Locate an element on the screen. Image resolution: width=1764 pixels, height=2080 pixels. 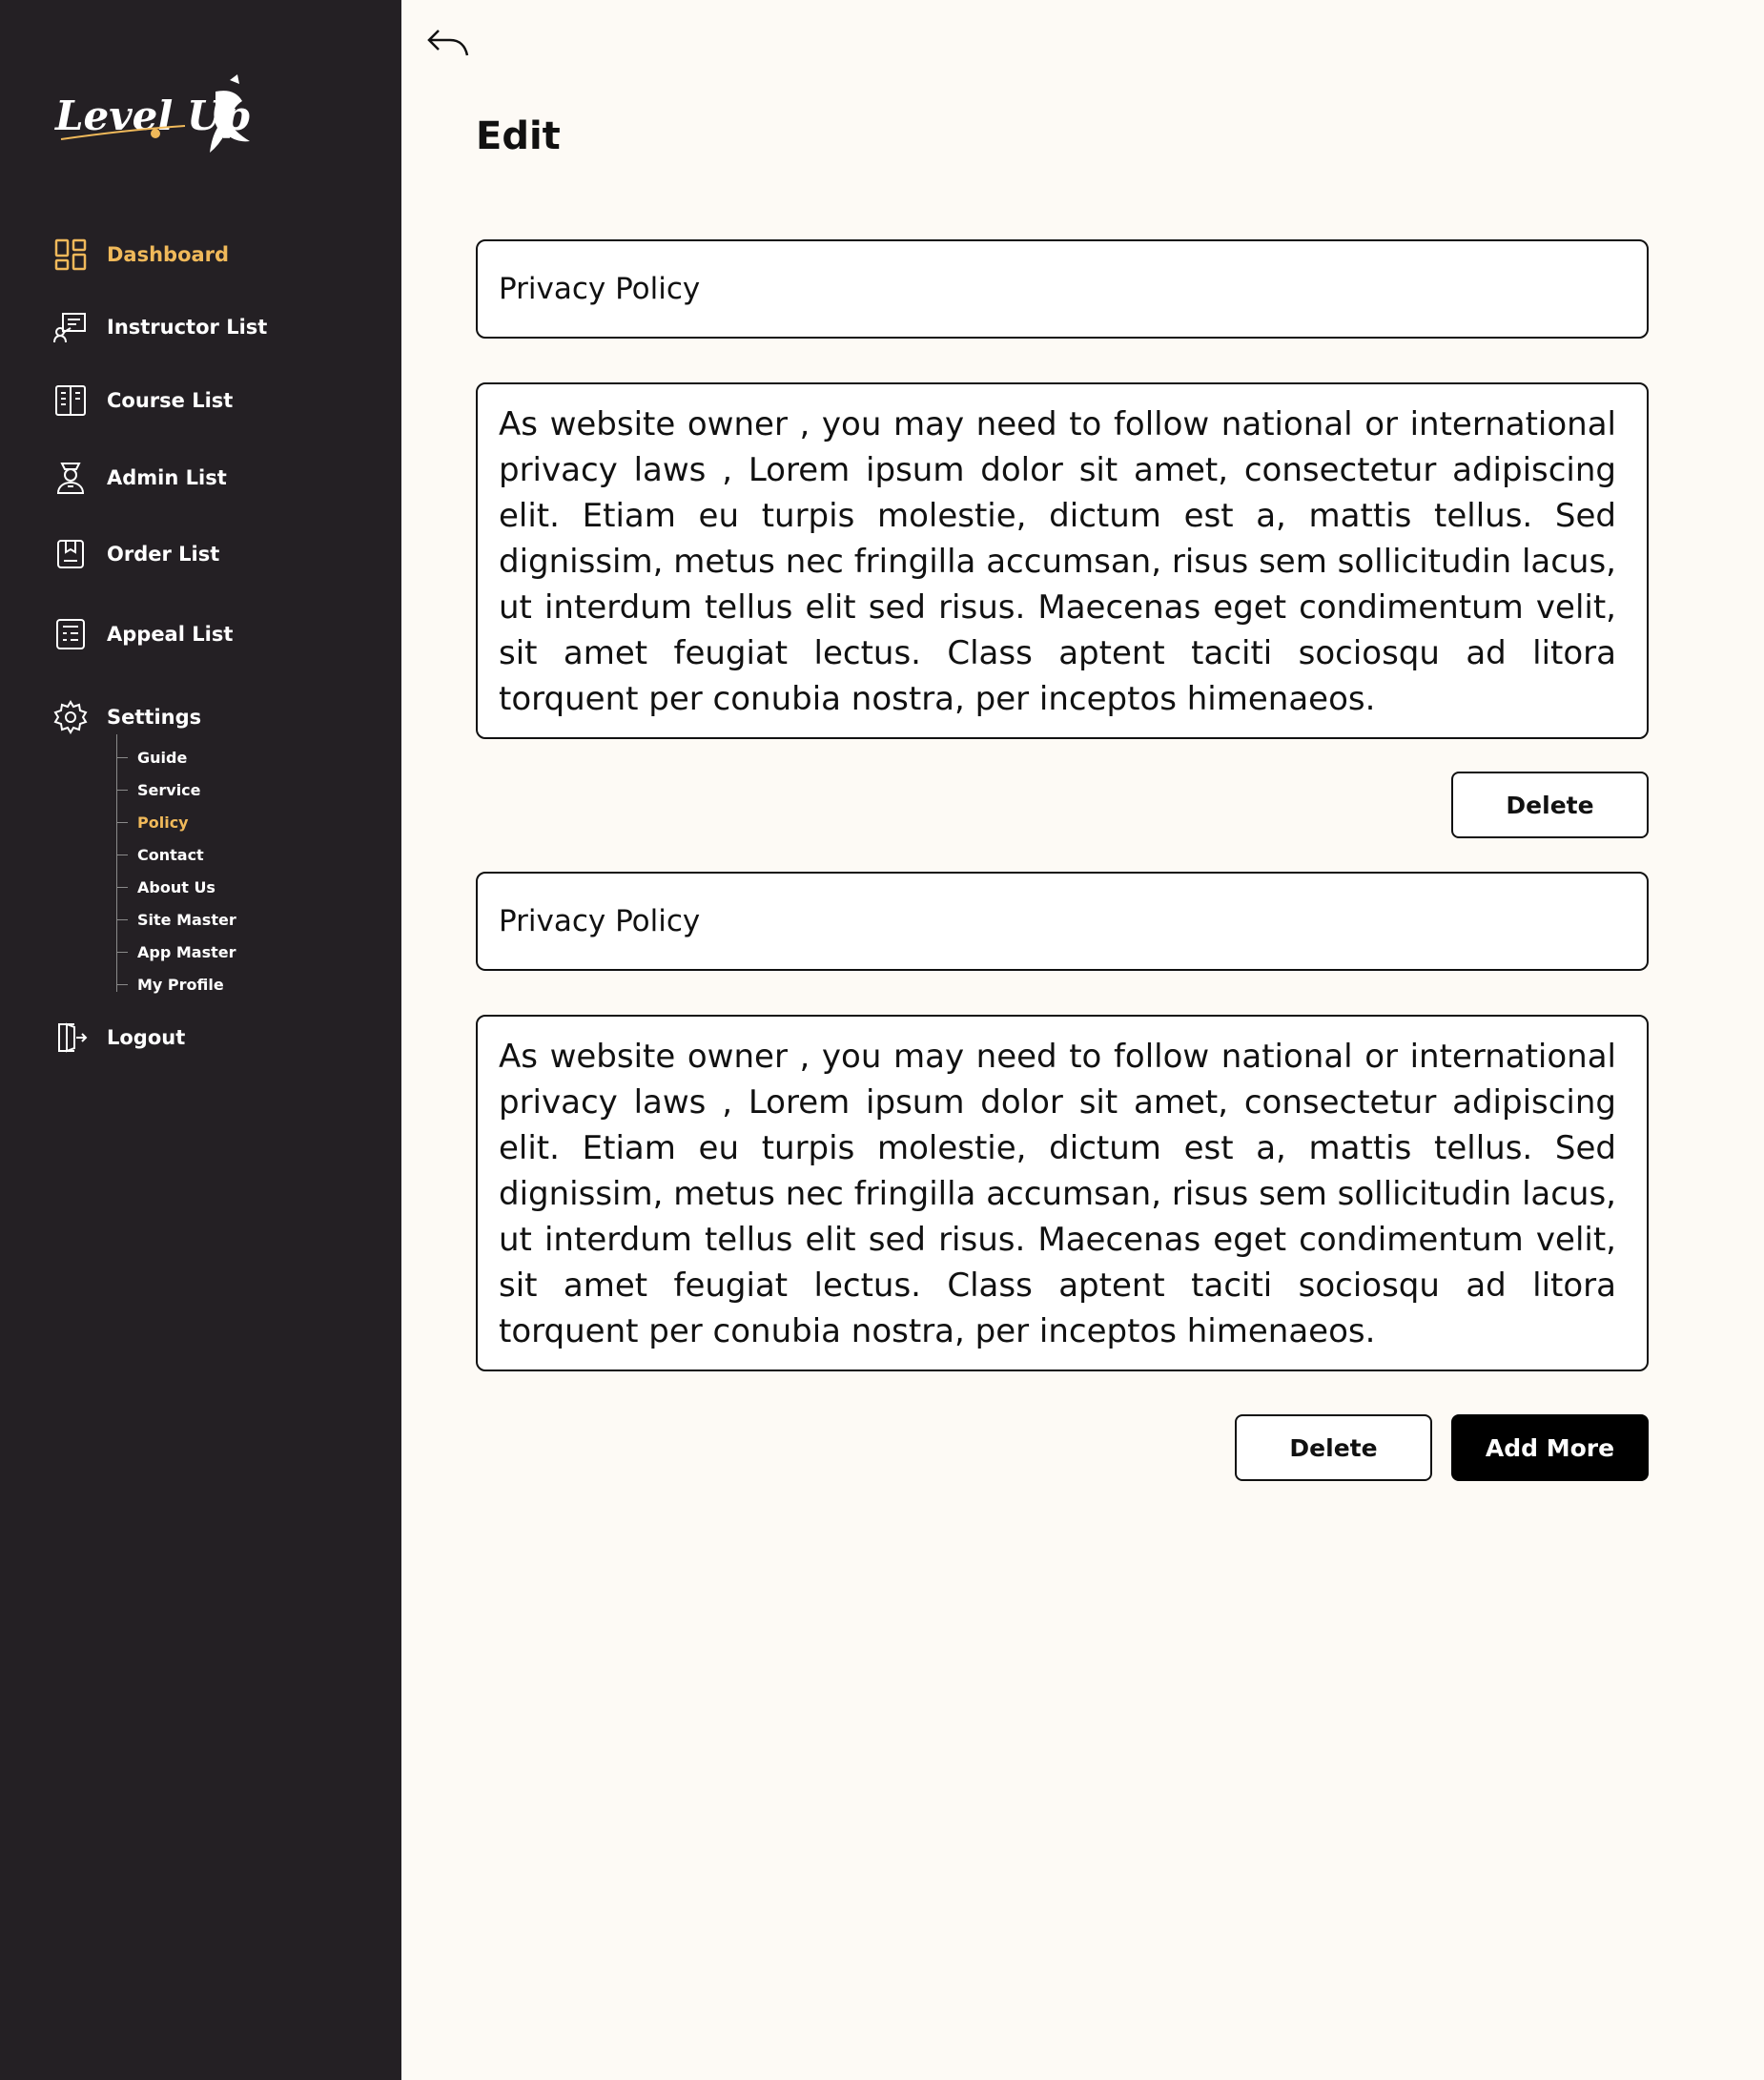
sidebar-subitem-app-master: App Master is located at coordinates (176, 951).